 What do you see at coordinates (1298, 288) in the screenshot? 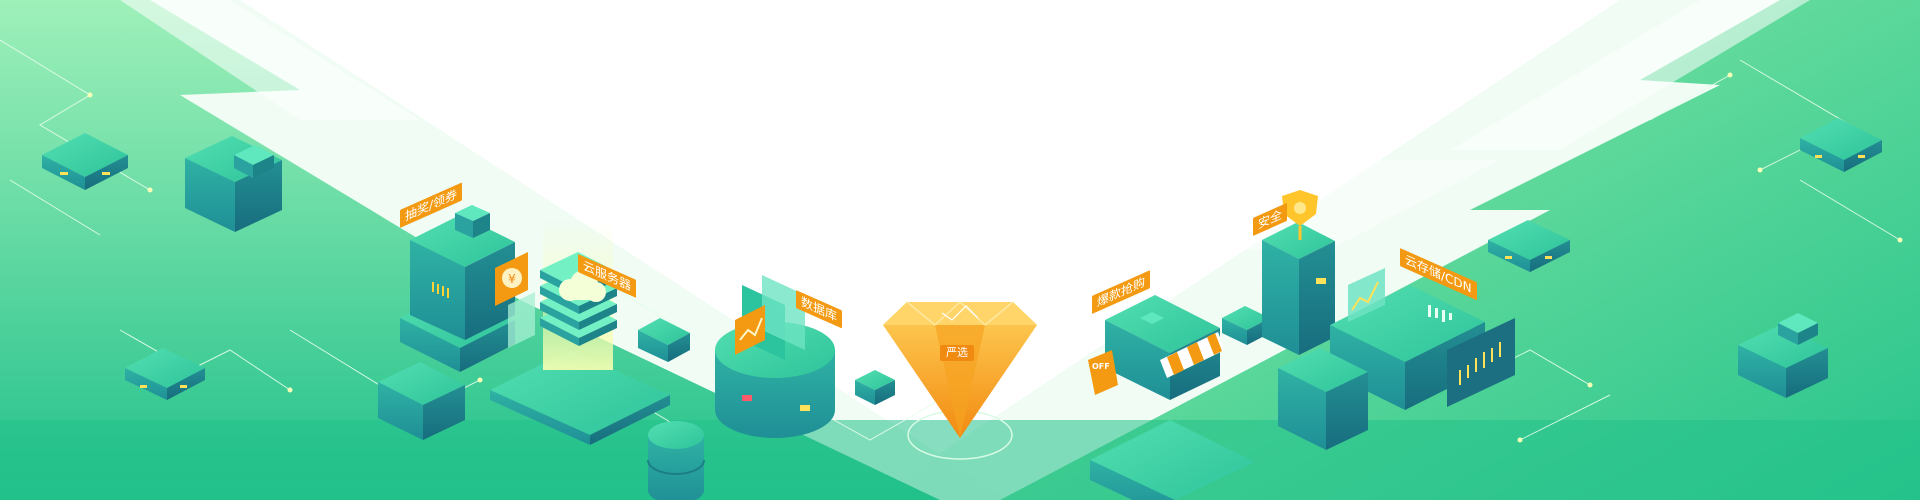
I see `security-tower` at bounding box center [1298, 288].